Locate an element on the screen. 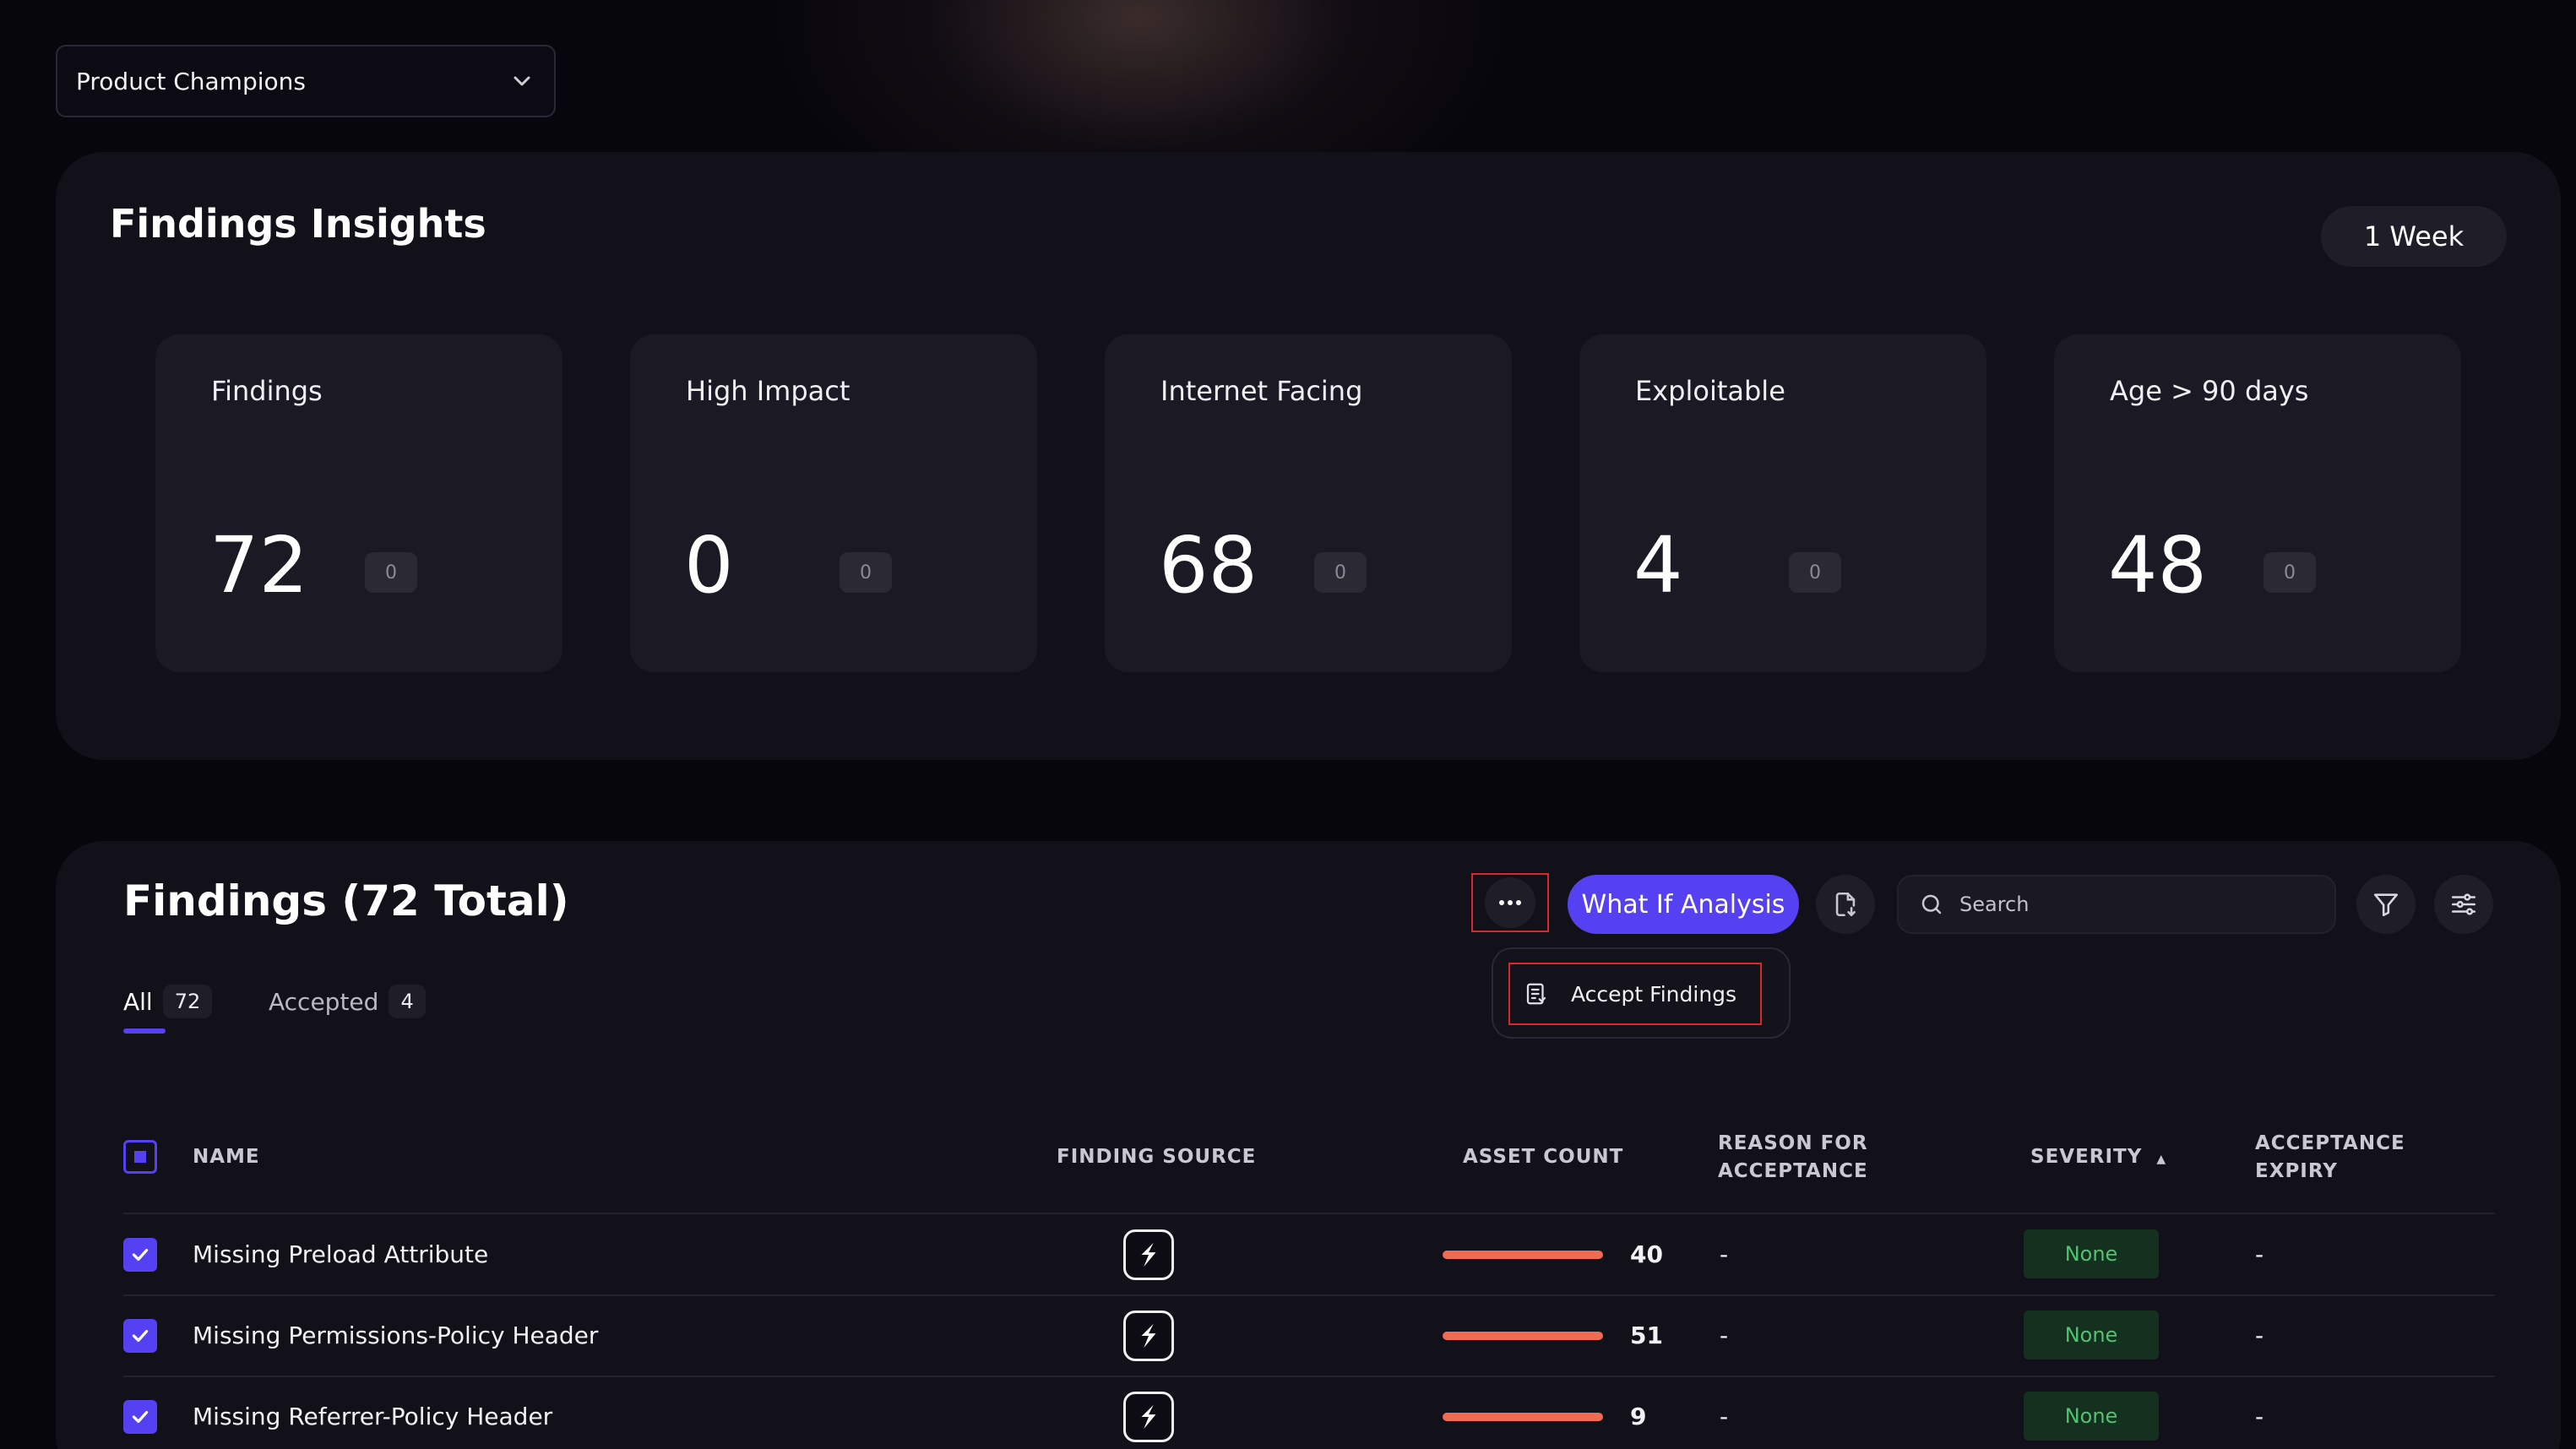 The image size is (2576, 1449). active-tab-indicator is located at coordinates (144, 1031).